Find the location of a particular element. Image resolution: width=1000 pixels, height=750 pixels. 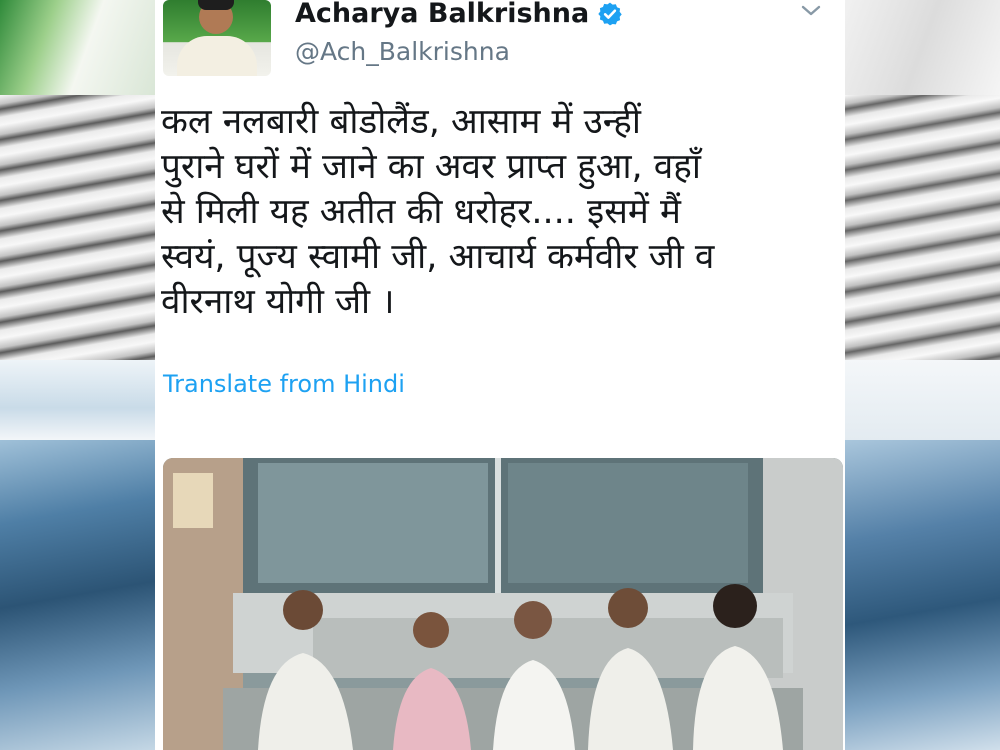

avatar is located at coordinates (217, 38).